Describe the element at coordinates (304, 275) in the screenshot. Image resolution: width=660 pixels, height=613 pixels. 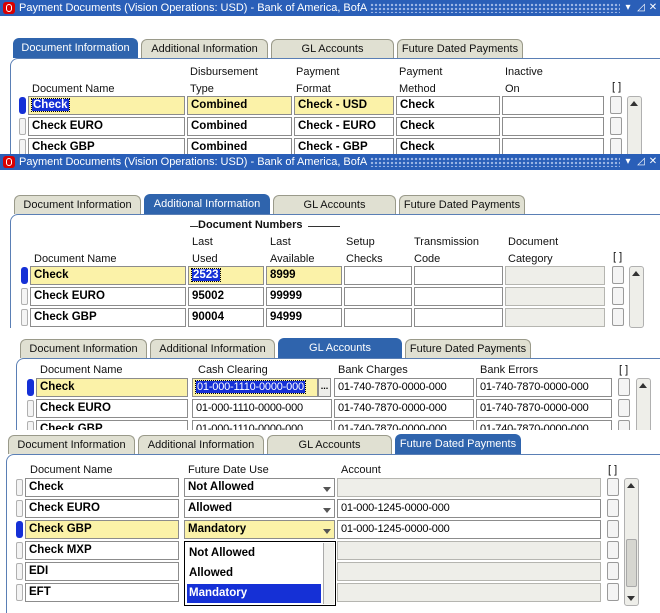
I see `last-available-field: 8999` at that location.